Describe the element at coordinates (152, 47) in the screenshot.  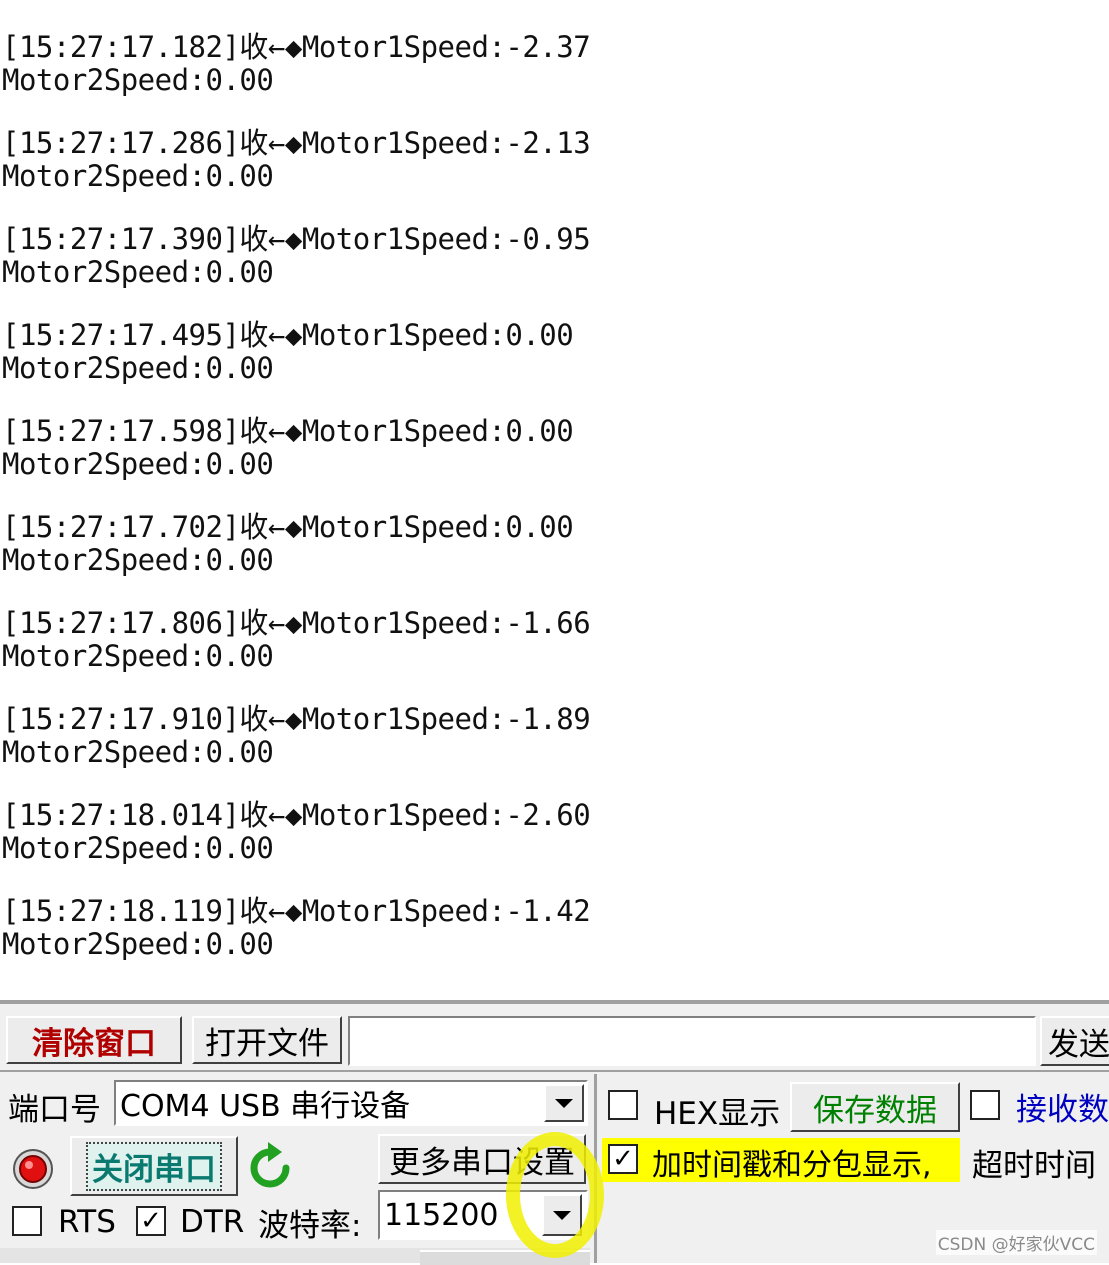
I see `log-timestamp-prefix: [15:27:17.182]收←◆` at that location.